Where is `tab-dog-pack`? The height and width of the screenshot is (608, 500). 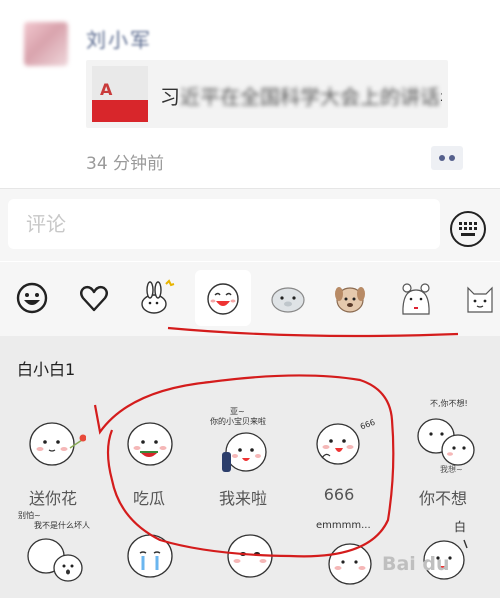
tab-dog-pack is located at coordinates (350, 298).